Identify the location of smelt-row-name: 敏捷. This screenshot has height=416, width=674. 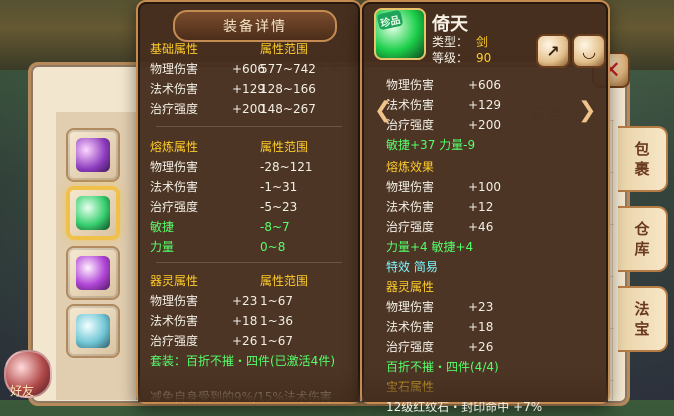
(162, 227).